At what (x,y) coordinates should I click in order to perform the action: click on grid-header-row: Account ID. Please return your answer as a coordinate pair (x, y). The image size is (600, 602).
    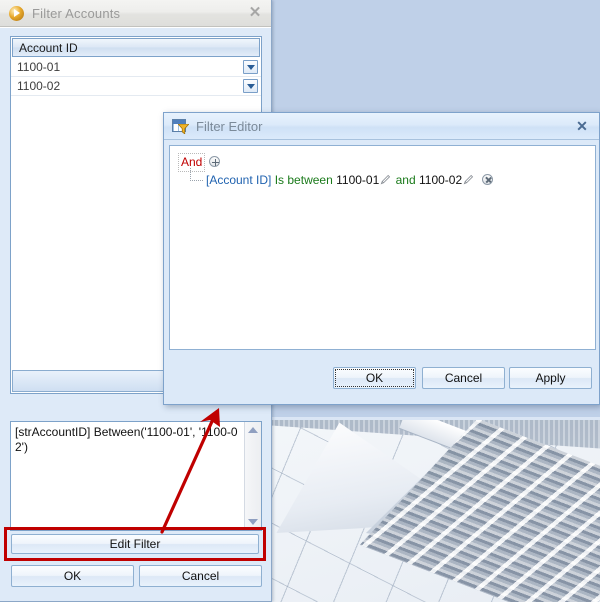
    Looking at the image, I should click on (136, 47).